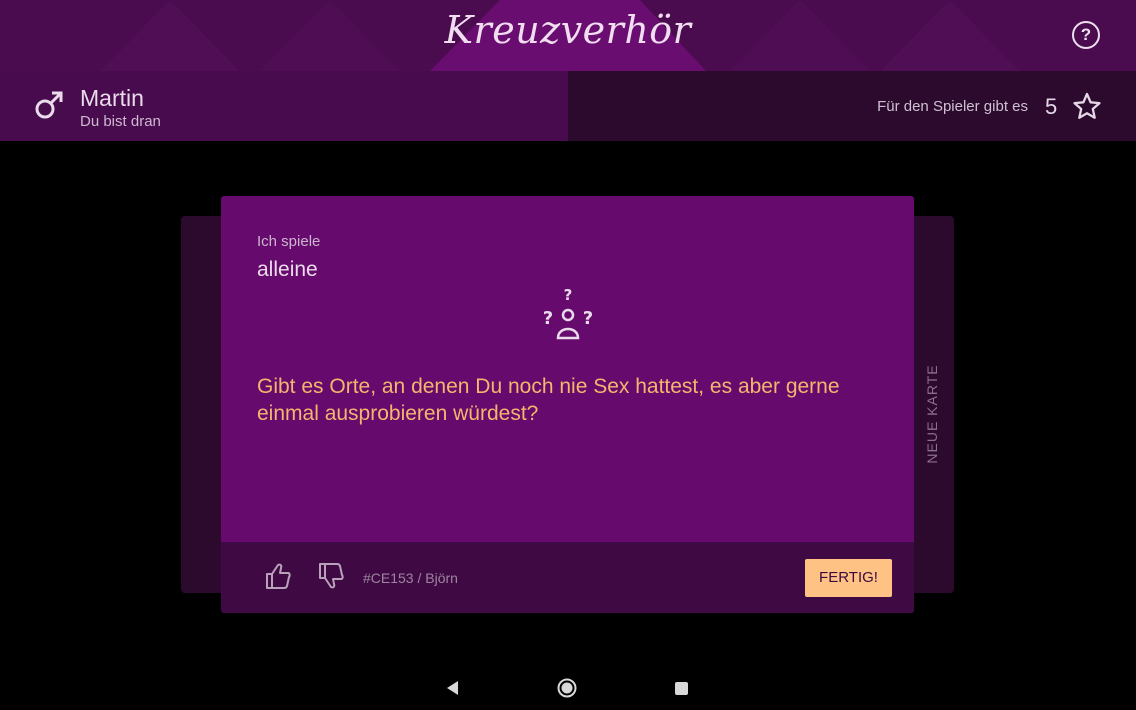 The width and height of the screenshot is (1136, 710). What do you see at coordinates (1051, 106) in the screenshot?
I see `points-value: 5` at bounding box center [1051, 106].